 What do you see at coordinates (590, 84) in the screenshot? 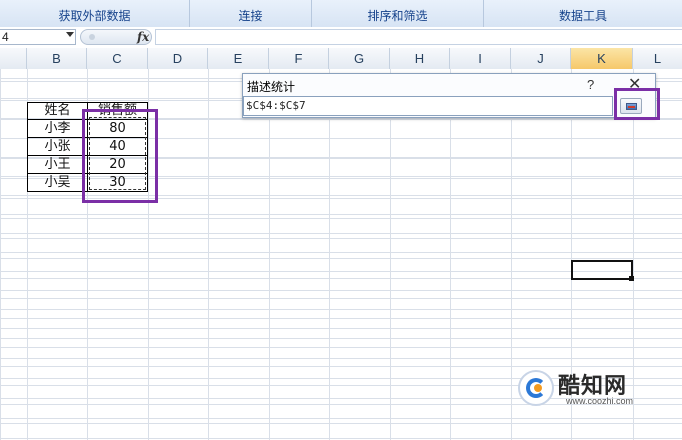
I see `help-icon: ?` at bounding box center [590, 84].